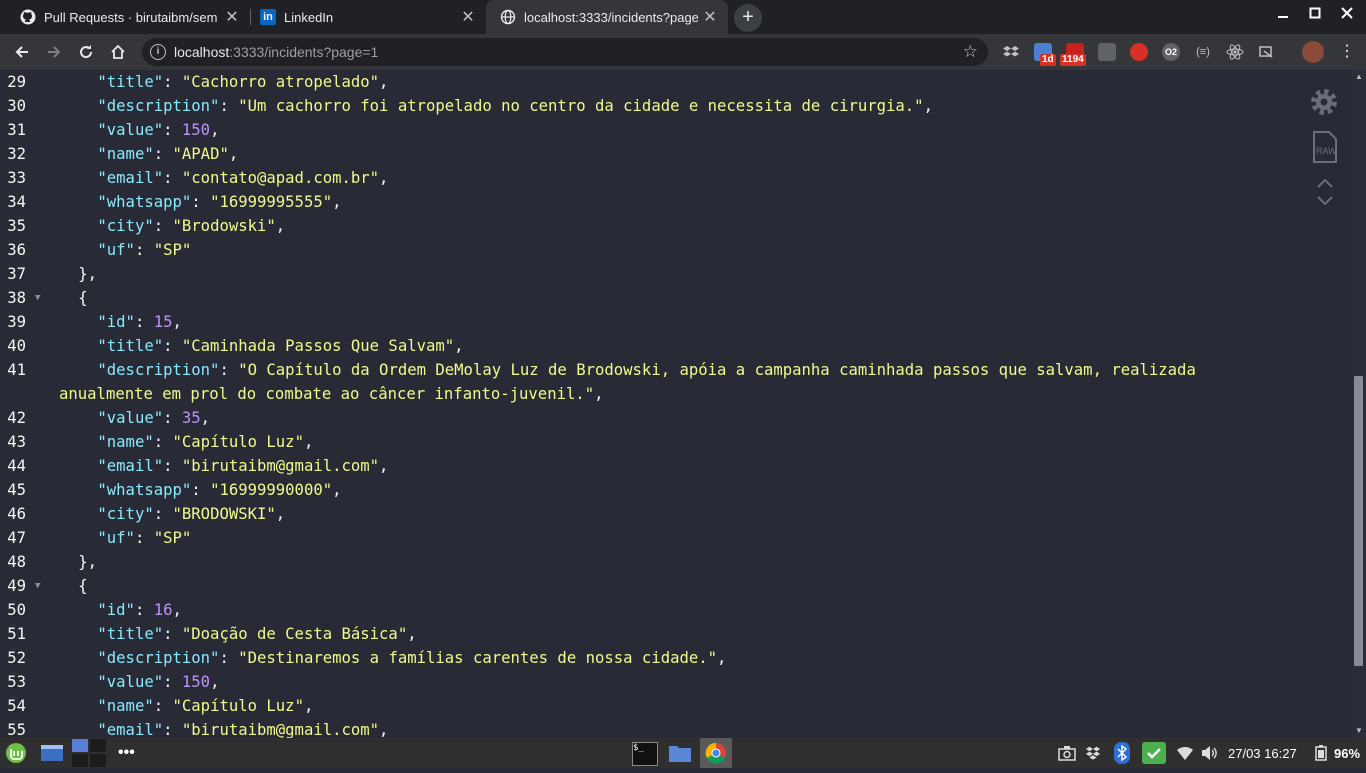 The height and width of the screenshot is (773, 1366). I want to click on maximize-icon, so click(1315, 14).